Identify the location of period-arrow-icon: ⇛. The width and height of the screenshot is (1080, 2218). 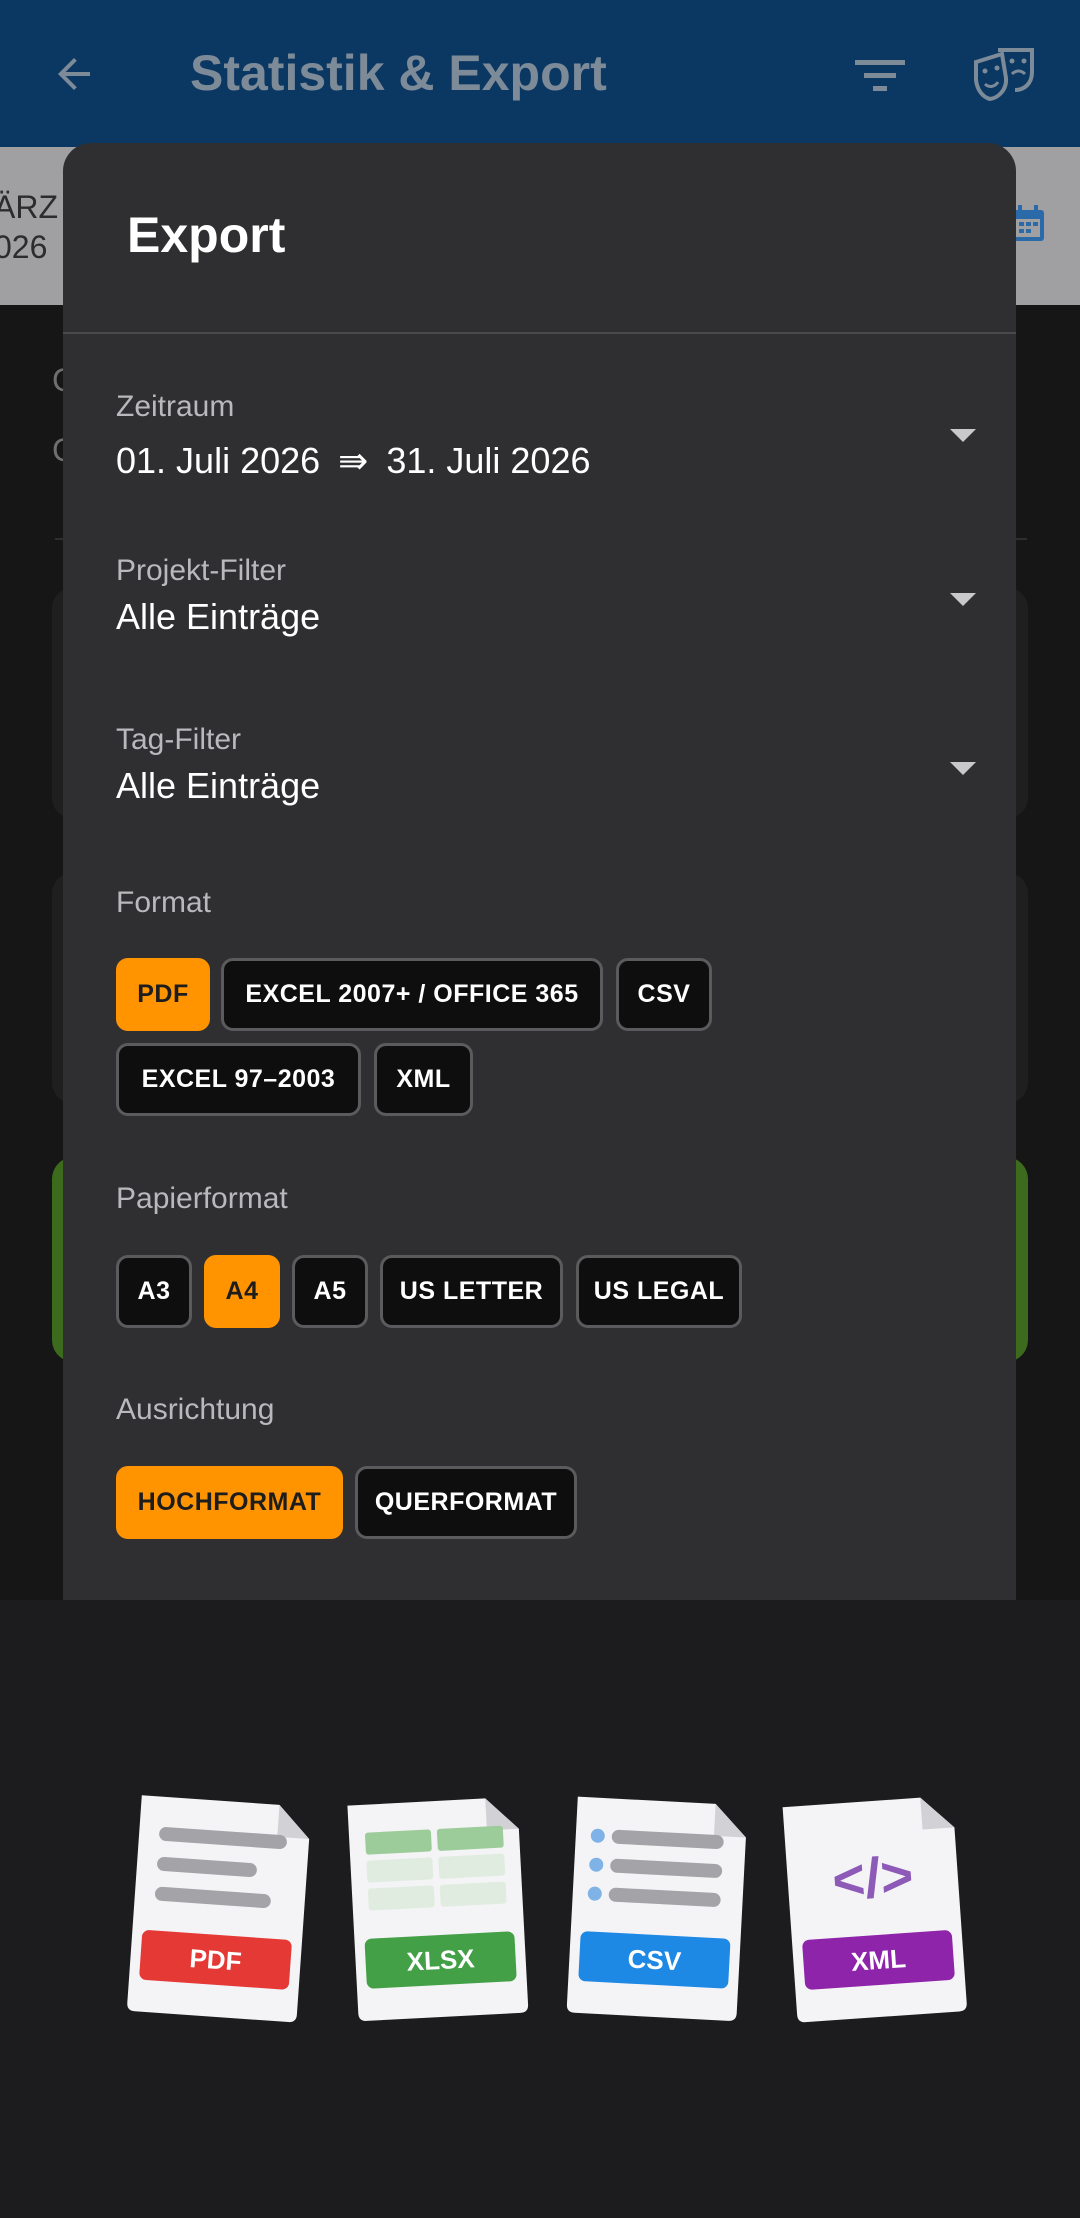
(353, 460).